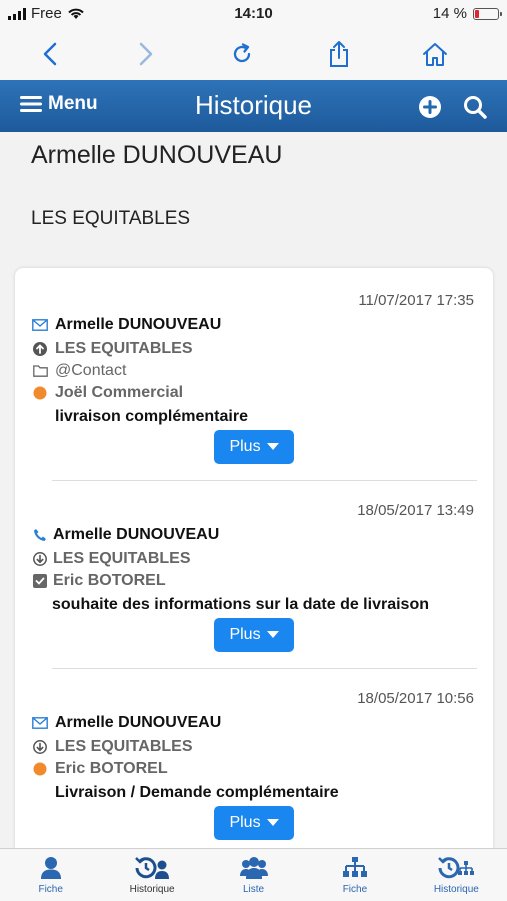  Describe the element at coordinates (50, 868) in the screenshot. I see `user-icon` at that location.